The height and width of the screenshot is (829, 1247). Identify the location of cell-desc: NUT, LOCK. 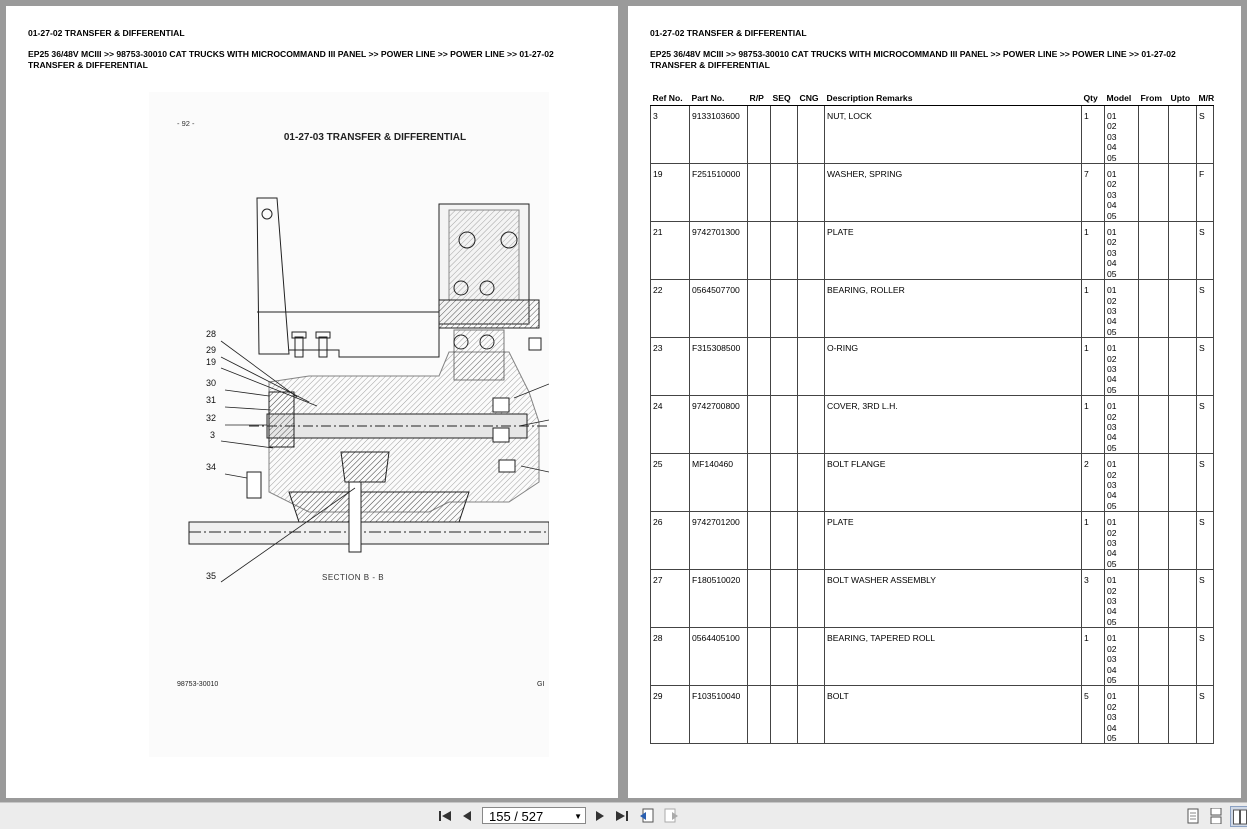
(953, 134).